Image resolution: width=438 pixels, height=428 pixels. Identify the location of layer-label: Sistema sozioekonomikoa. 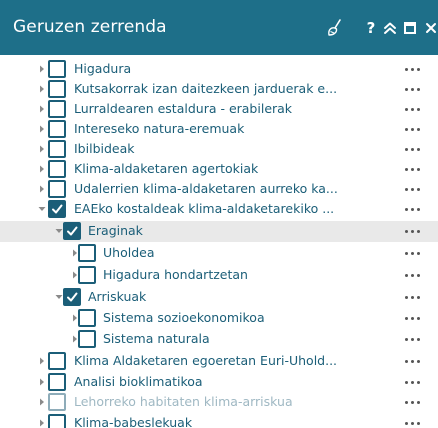
(184, 317).